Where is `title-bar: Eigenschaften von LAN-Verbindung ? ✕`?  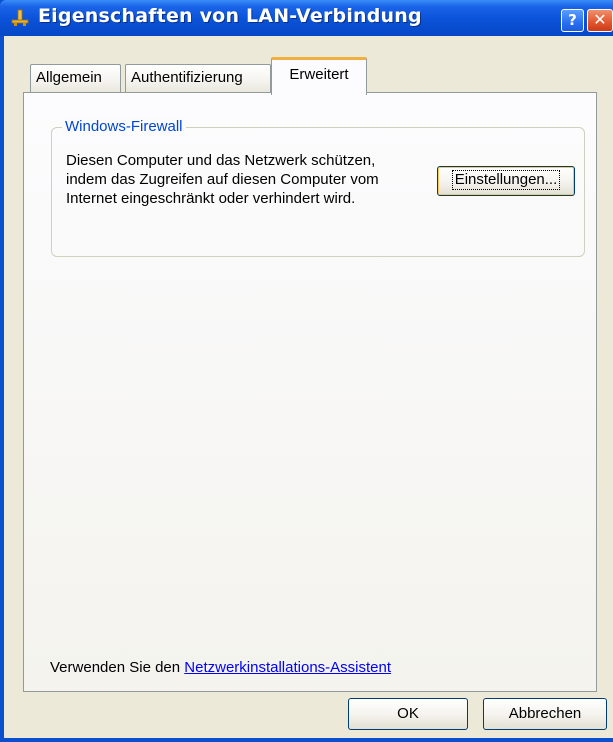
title-bar: Eigenschaften von LAN-Verbindung ? ✕ is located at coordinates (306, 18).